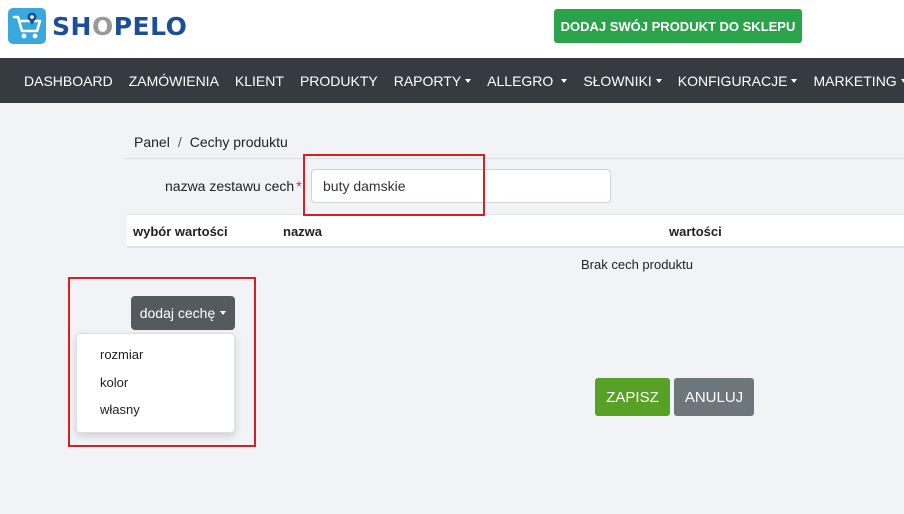  I want to click on set-name-label: nazwa zestawu cech *, so click(233, 186).